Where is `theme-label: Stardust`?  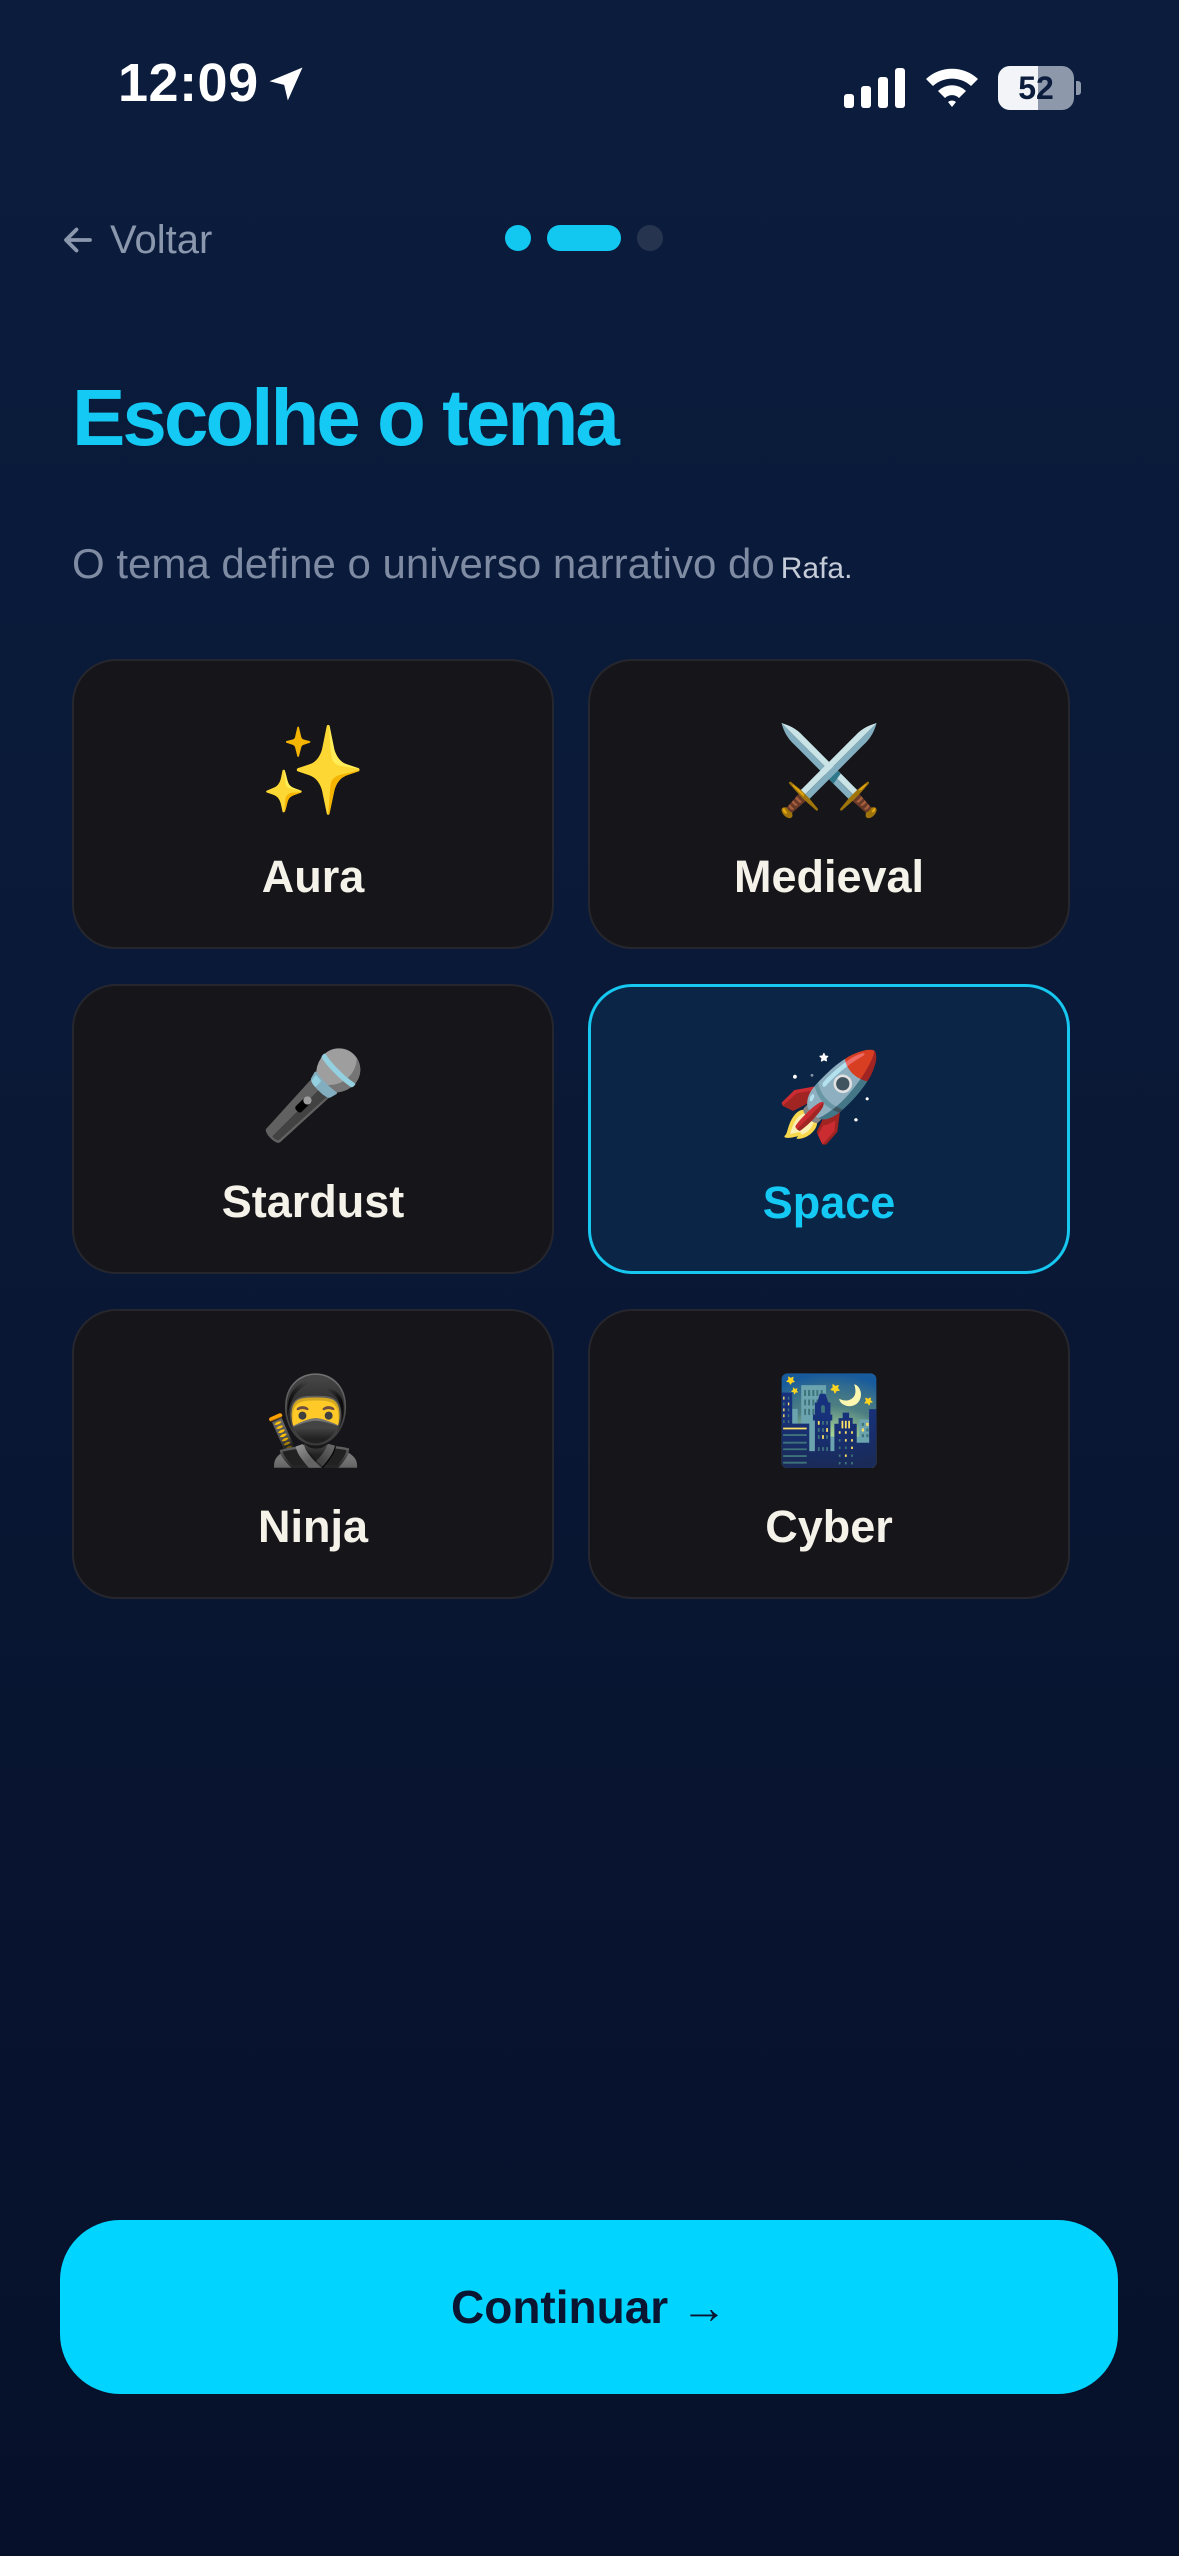
theme-label: Stardust is located at coordinates (313, 1201).